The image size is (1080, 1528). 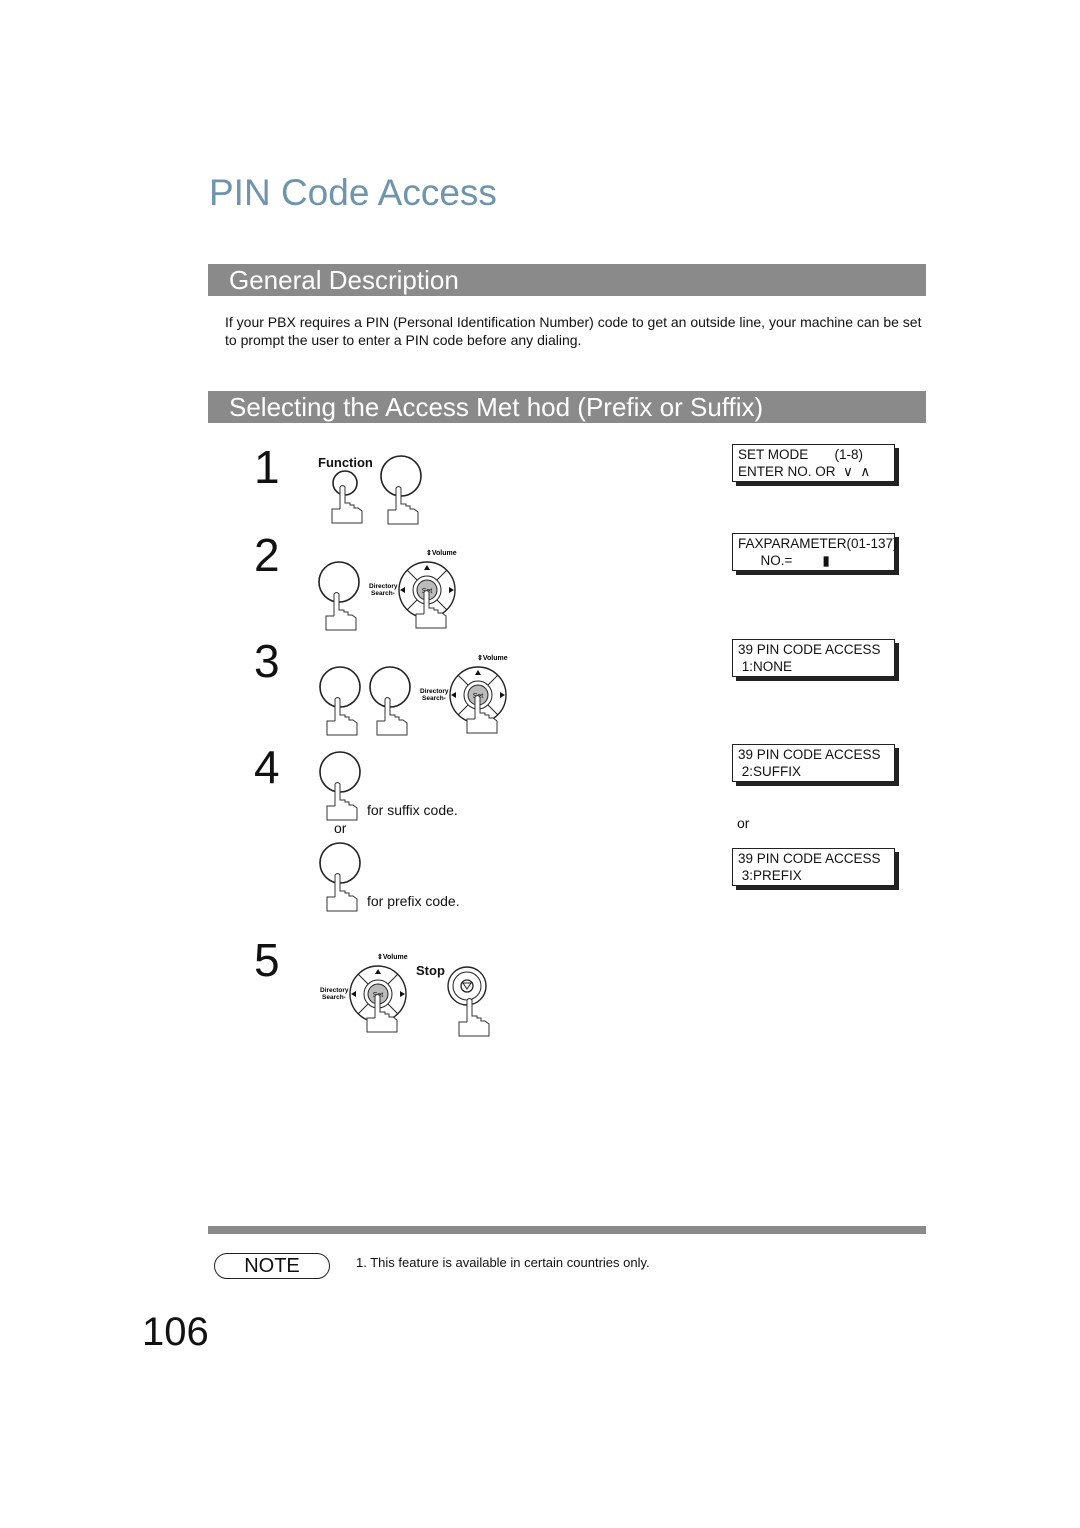 What do you see at coordinates (468, 1001) in the screenshot?
I see `stop-button-icon` at bounding box center [468, 1001].